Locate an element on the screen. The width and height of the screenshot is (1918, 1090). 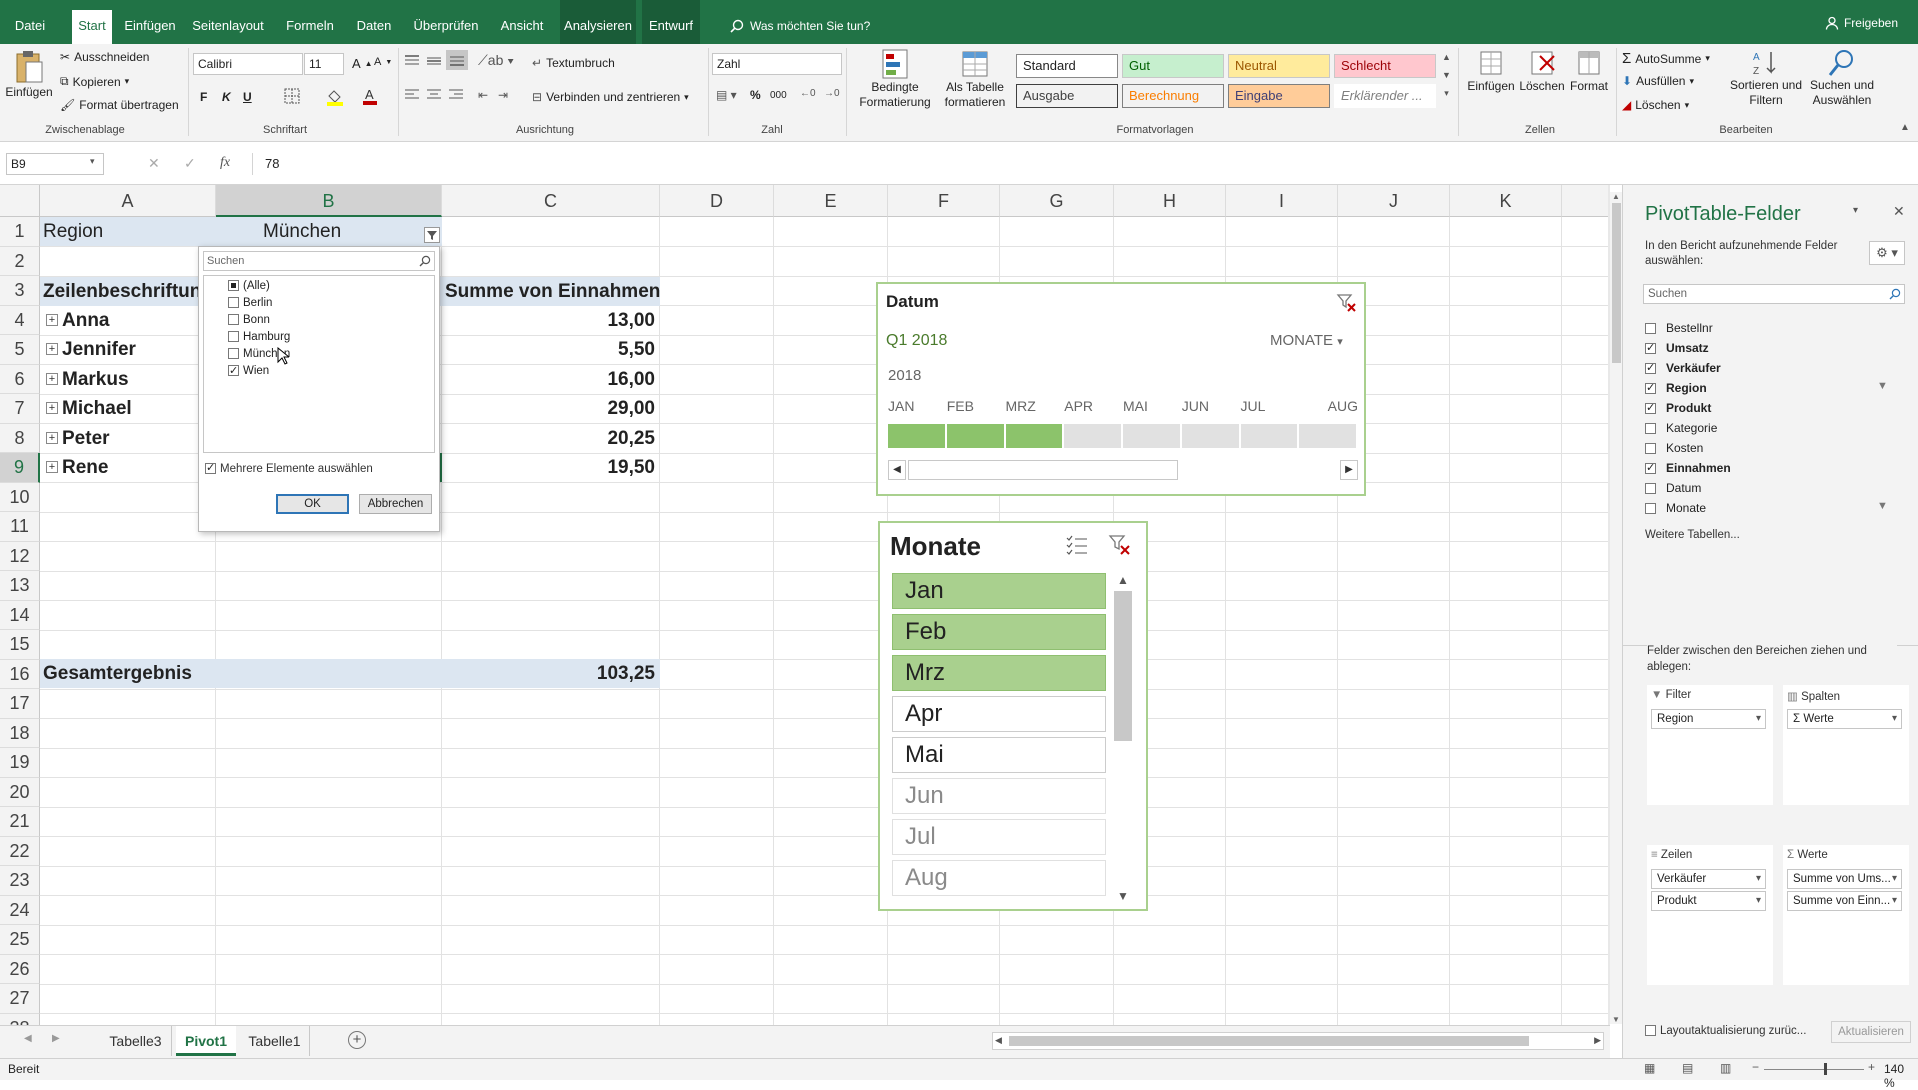
bold-button: F is located at coordinates (203, 97).